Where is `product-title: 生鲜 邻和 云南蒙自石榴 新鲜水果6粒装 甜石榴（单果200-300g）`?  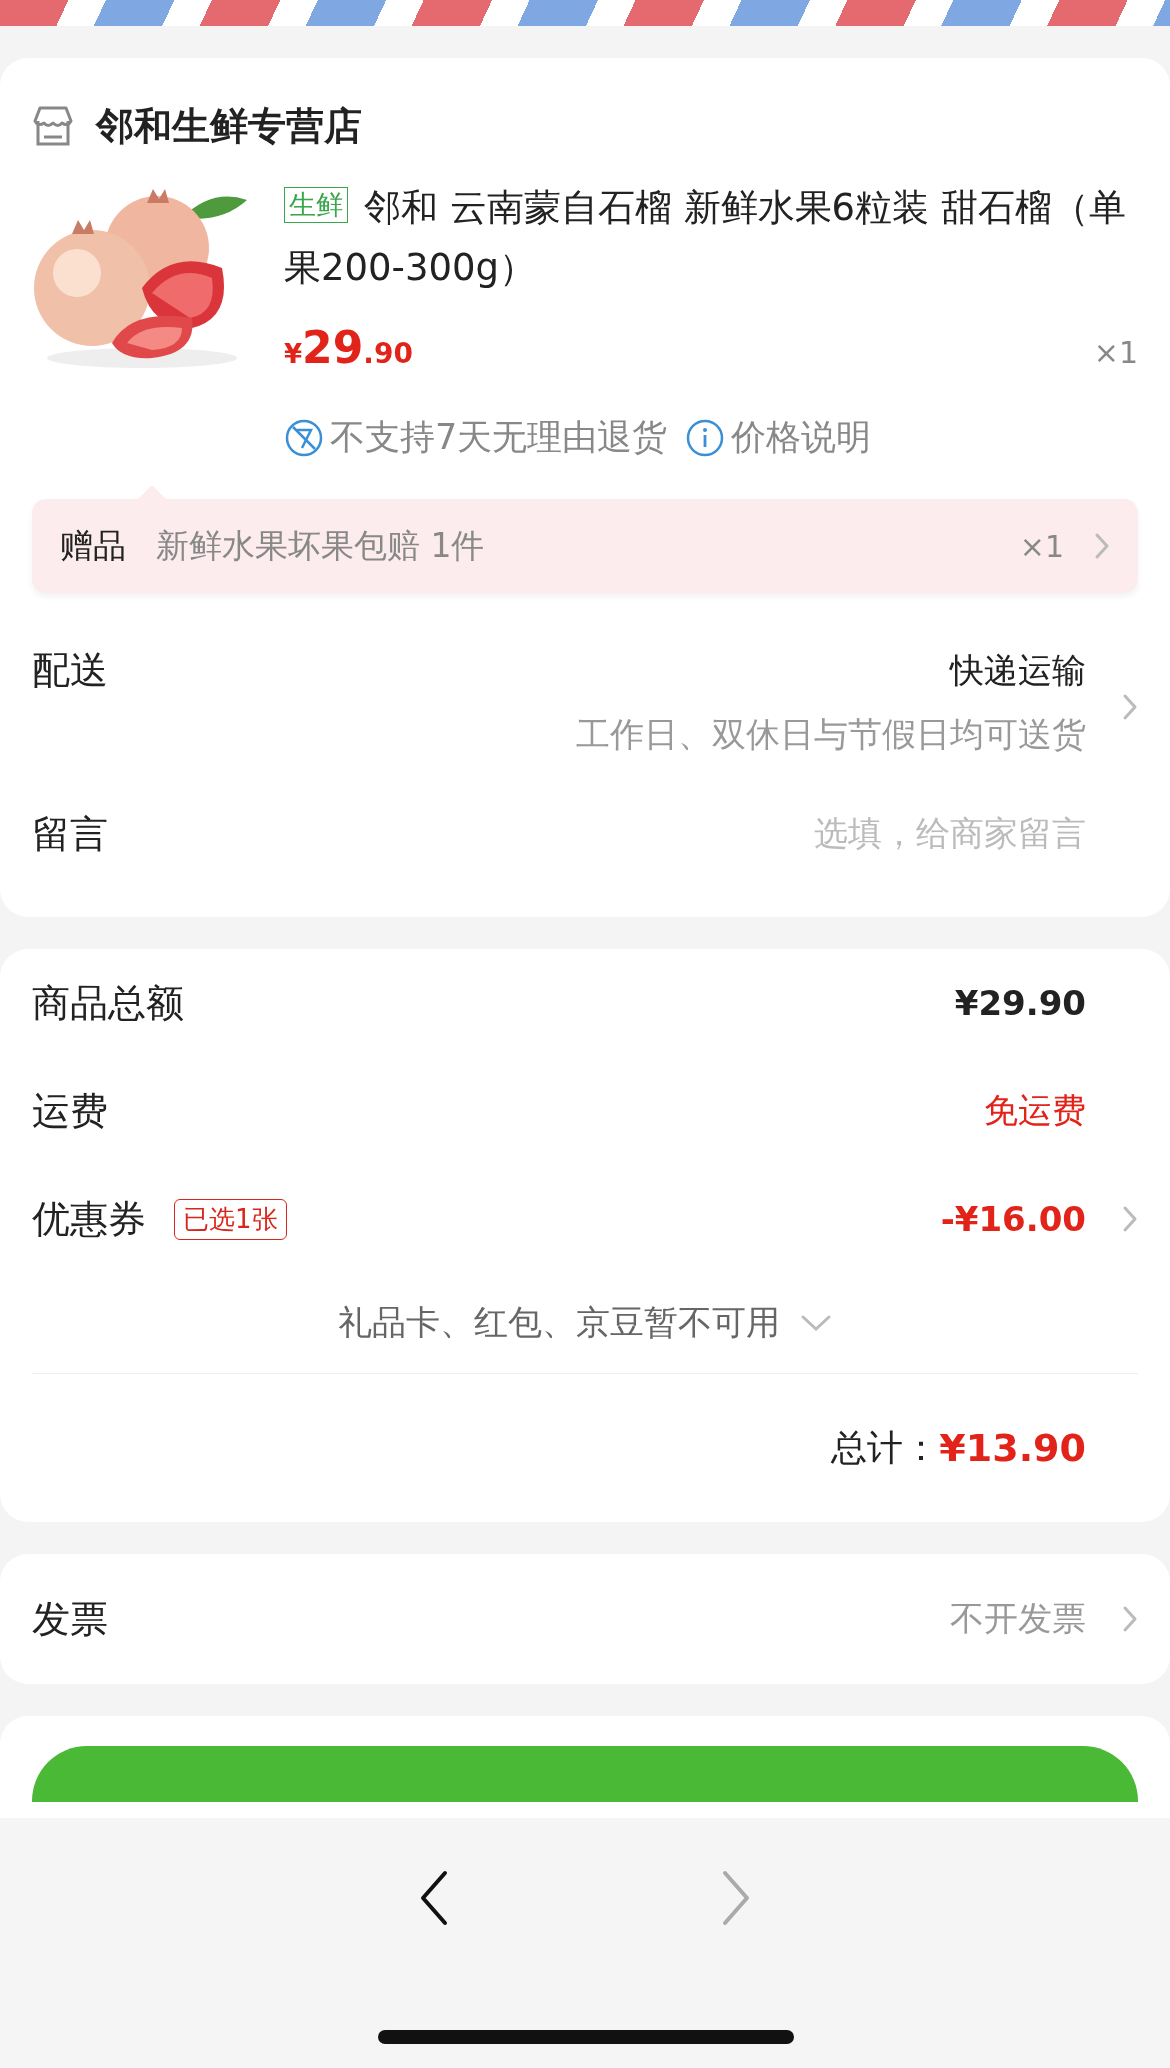
product-title: 生鲜 邻和 云南蒙自石榴 新鲜水果6粒装 甜石榴（单果200-300g） is located at coordinates (711, 238).